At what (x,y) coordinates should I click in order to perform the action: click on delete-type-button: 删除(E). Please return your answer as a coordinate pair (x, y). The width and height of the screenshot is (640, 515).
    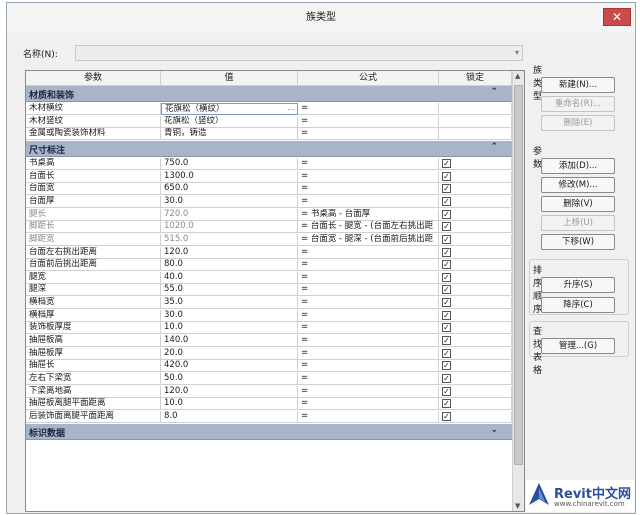
    Looking at the image, I should click on (578, 123).